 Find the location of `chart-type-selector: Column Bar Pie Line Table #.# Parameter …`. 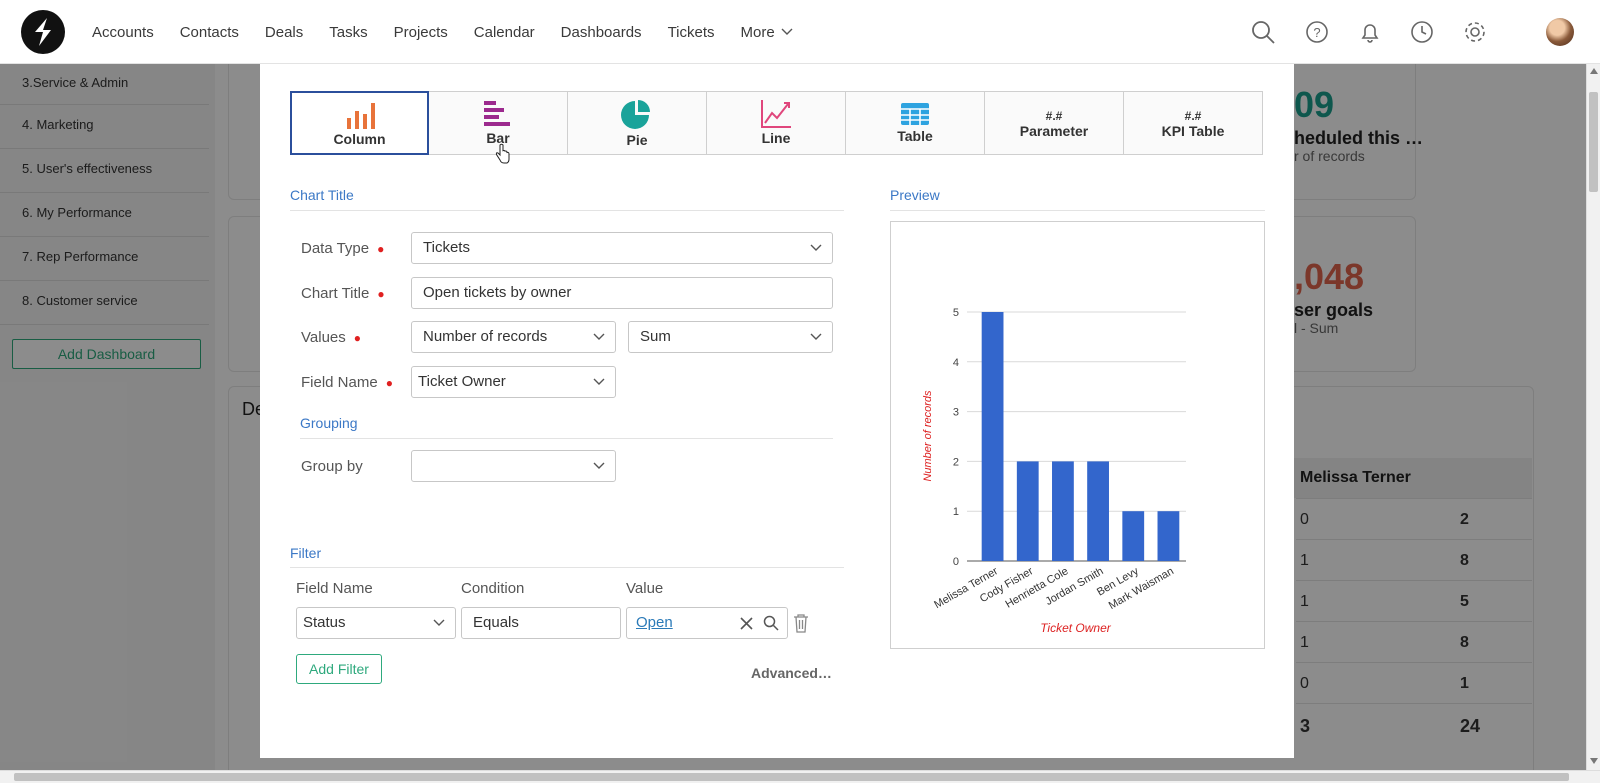

chart-type-selector: Column Bar Pie Line Table #.# Parameter … is located at coordinates (776, 127).